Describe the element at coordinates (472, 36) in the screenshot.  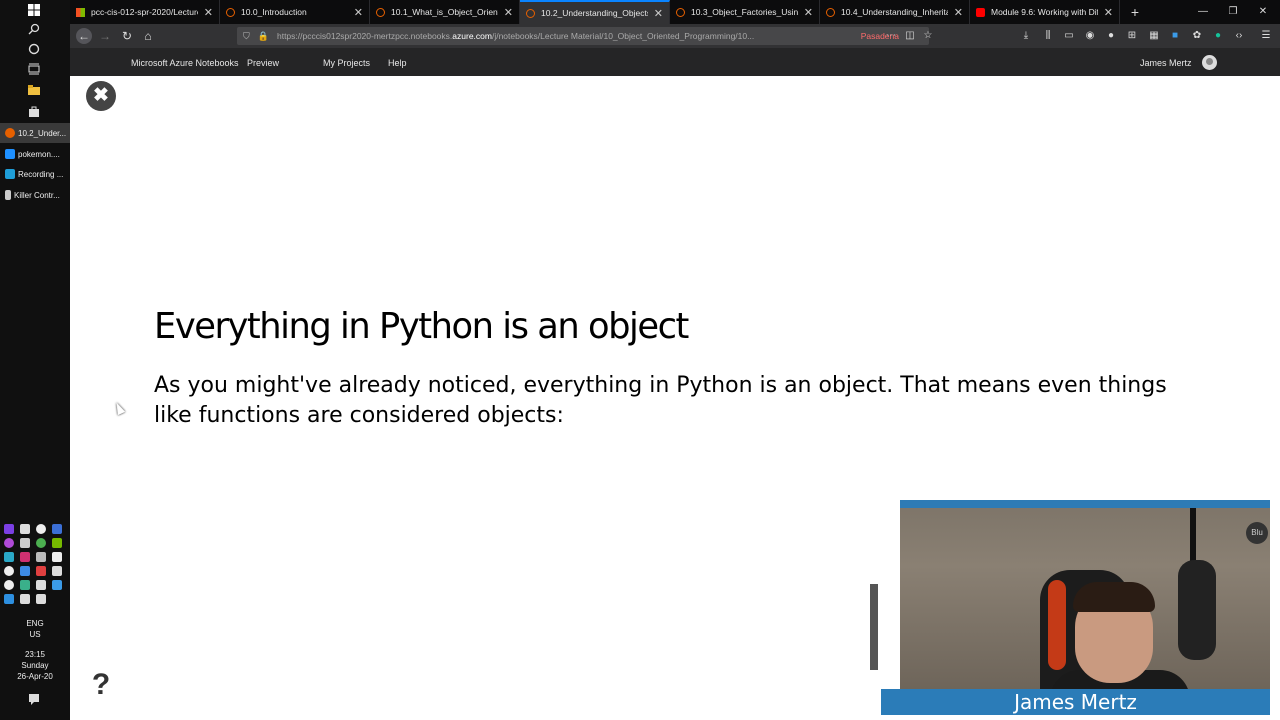
I see `url-domain: azure.com` at that location.